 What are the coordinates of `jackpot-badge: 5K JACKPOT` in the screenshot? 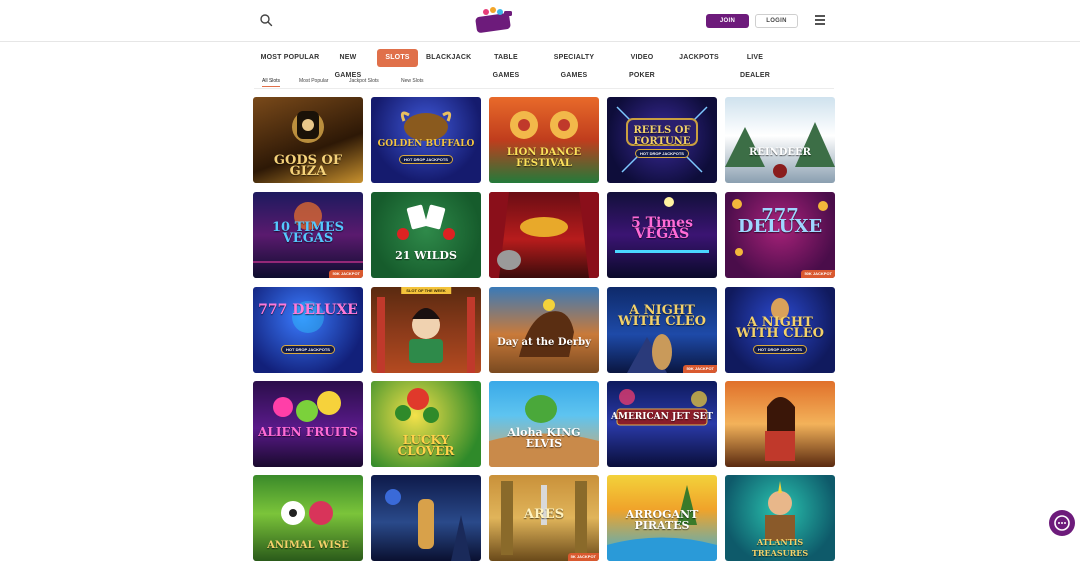 It's located at (583, 557).